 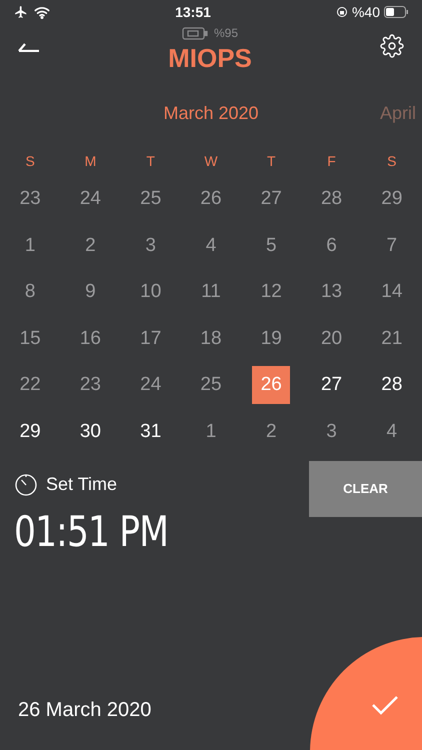 What do you see at coordinates (90, 431) in the screenshot?
I see `day-cell: 30` at bounding box center [90, 431].